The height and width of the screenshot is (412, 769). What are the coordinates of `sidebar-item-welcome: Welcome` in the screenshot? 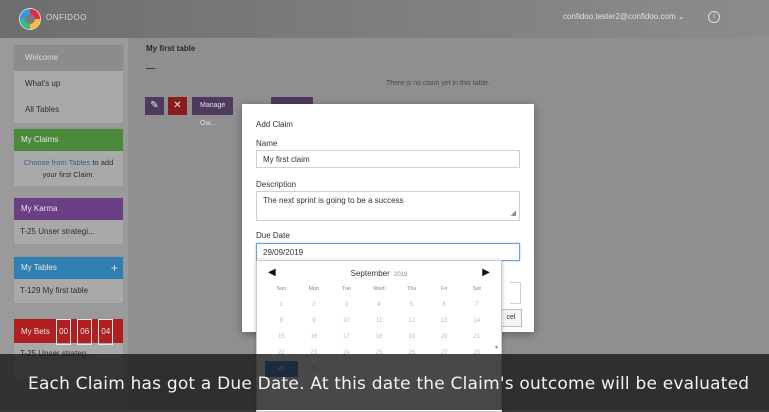 It's located at (68, 58).